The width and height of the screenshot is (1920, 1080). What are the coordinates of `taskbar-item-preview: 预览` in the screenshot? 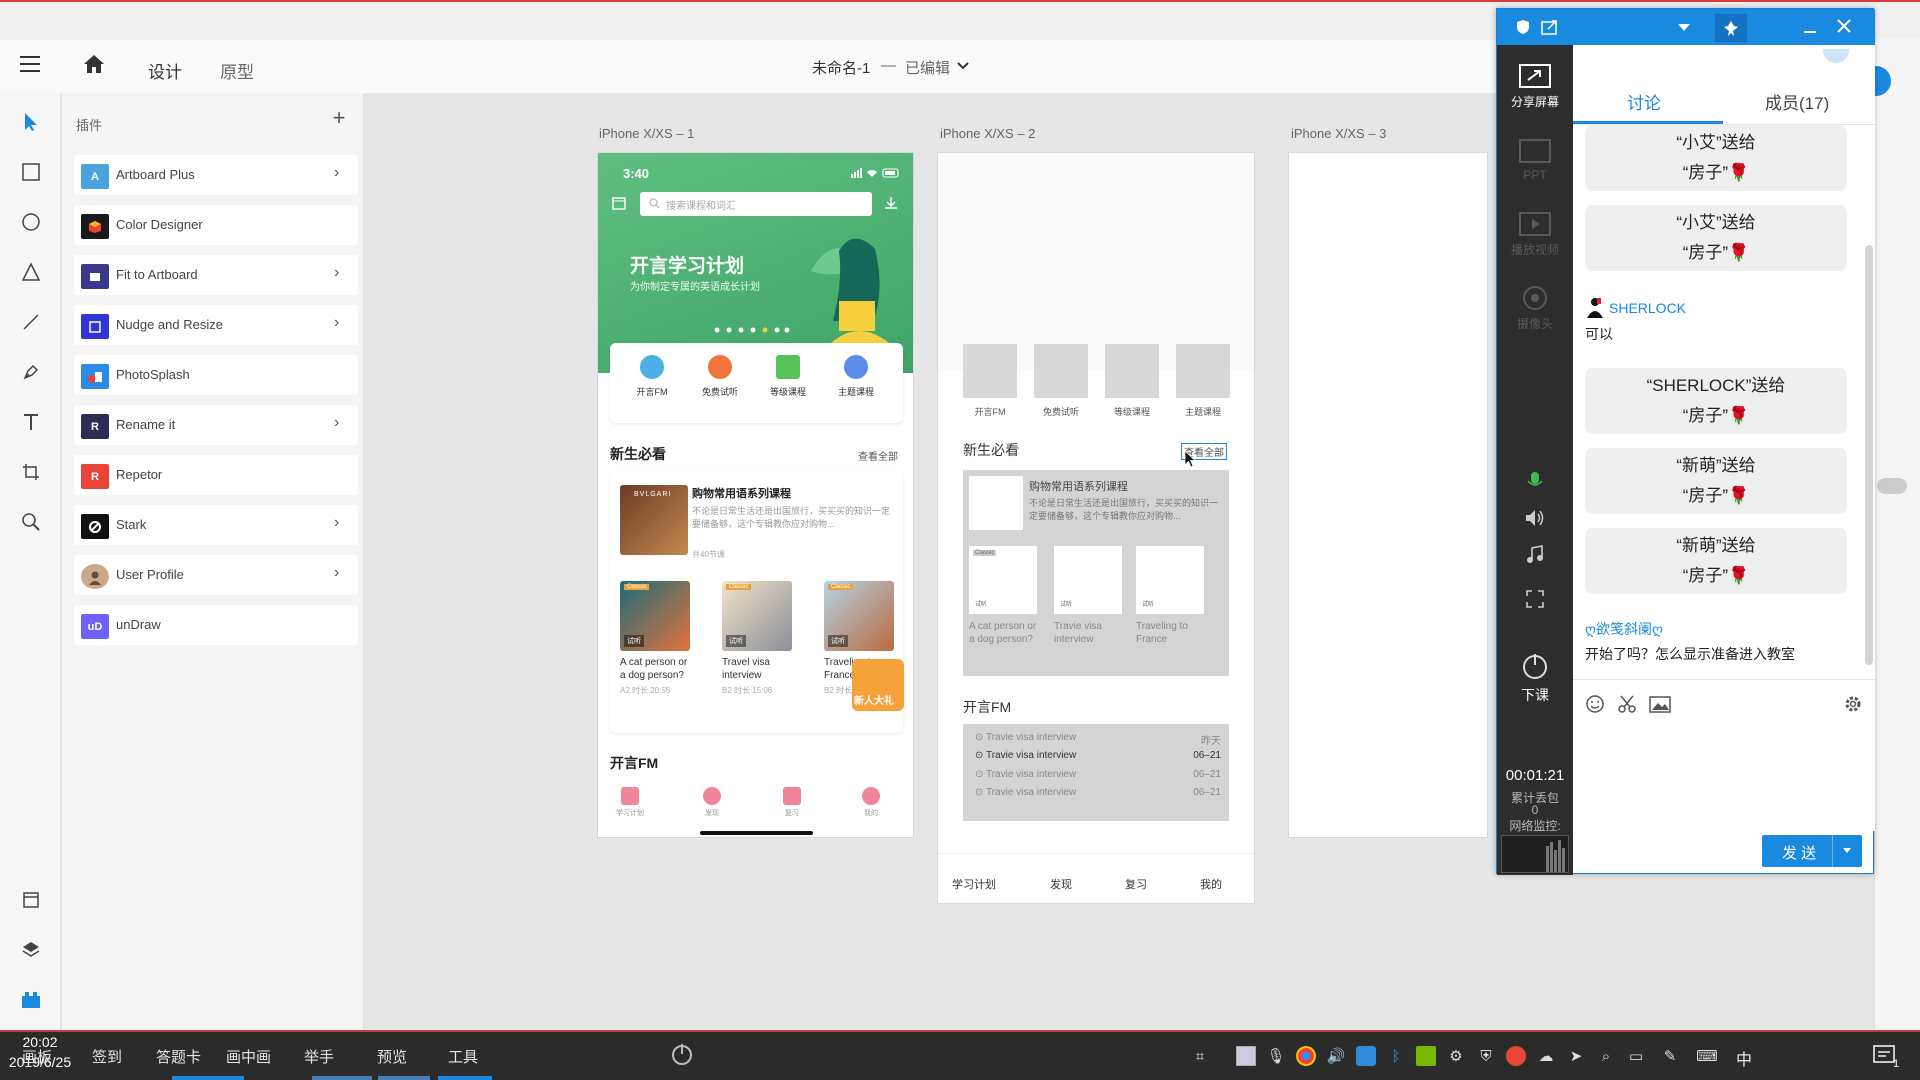 It's located at (392, 1056).